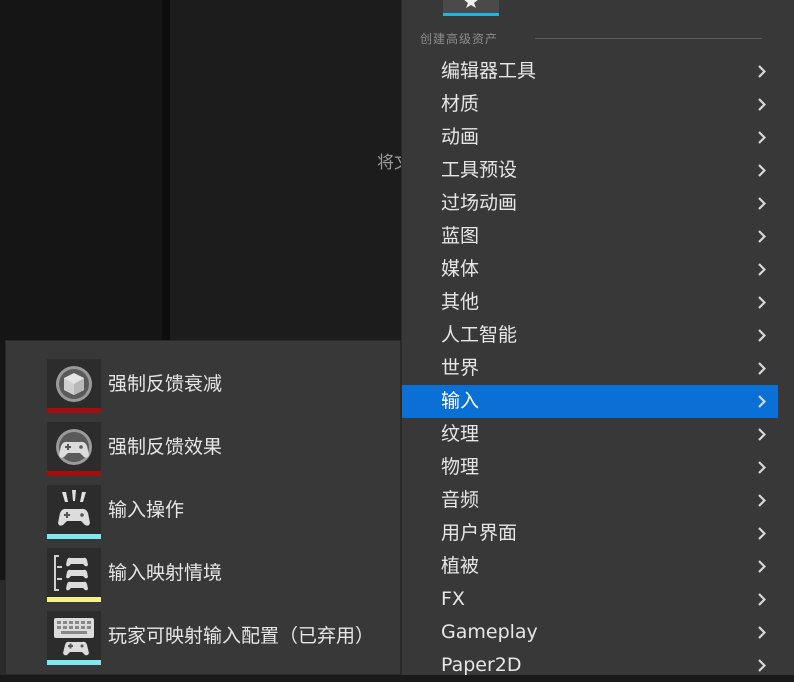  I want to click on menu-item-label: 过场动画, so click(479, 203).